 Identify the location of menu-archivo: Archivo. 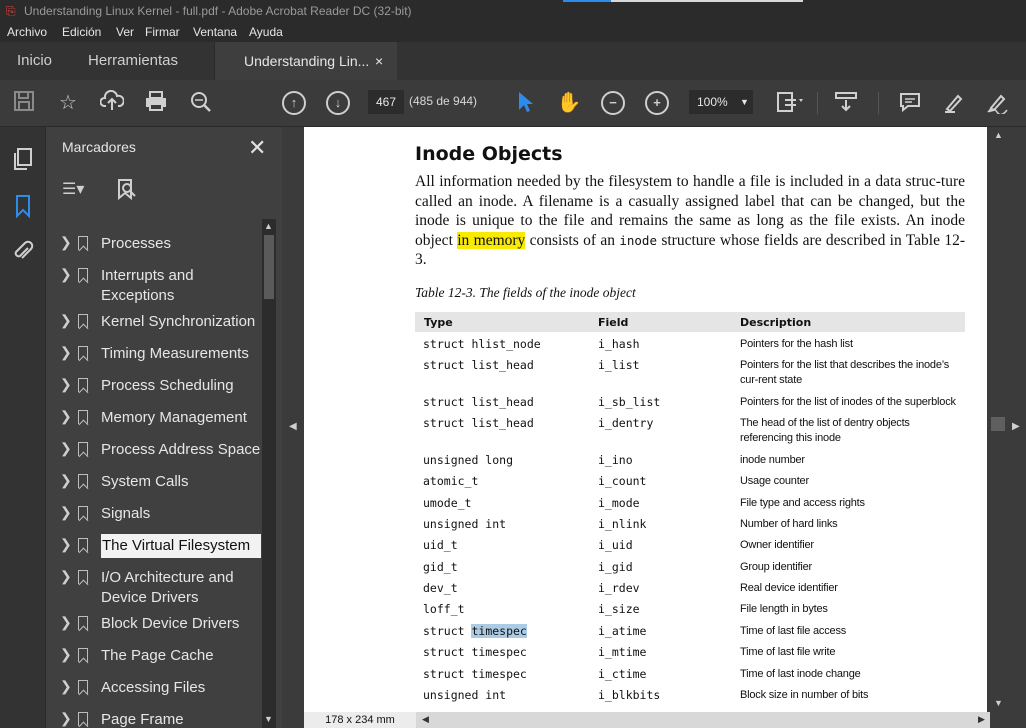
(27, 32).